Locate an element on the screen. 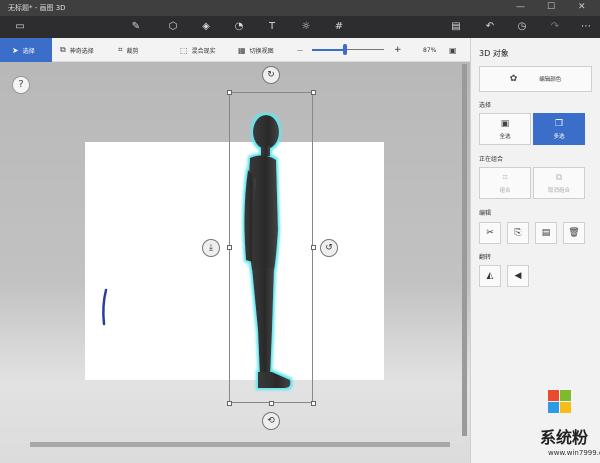 The height and width of the screenshot is (463, 600). maximize-button: ☐ is located at coordinates (551, 7).